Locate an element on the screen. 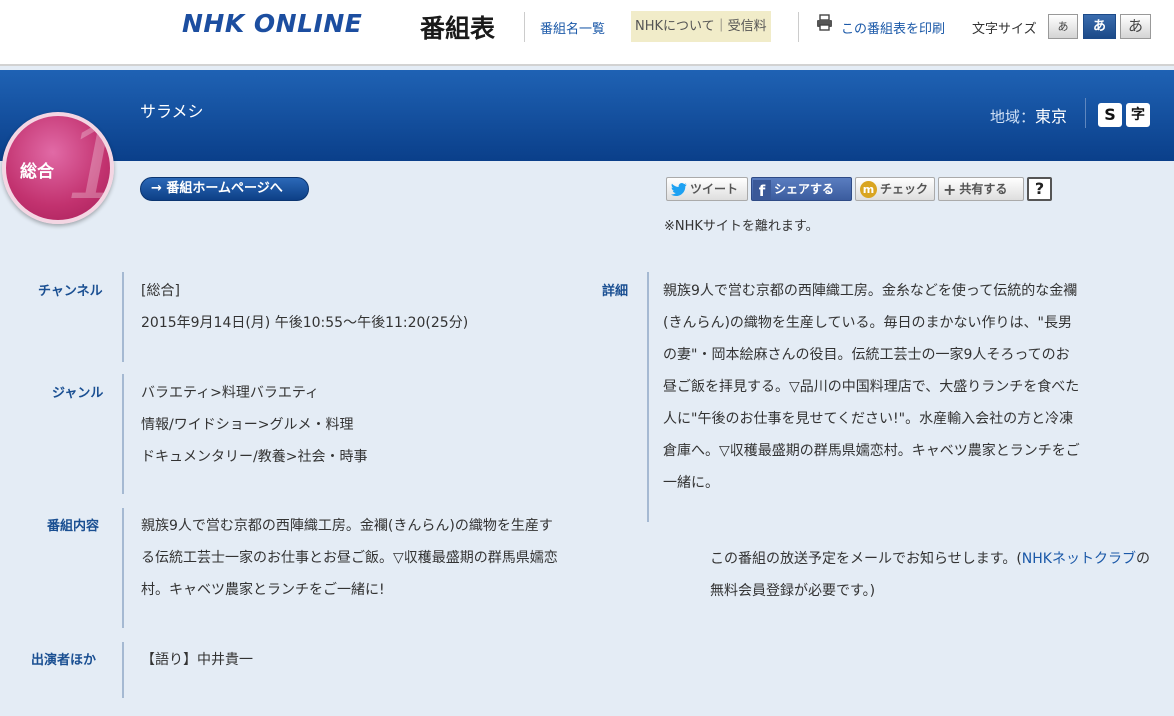  content-line: 親族9人で営む京都の西陣織工房。金襴(きんらん)の織物を生産す is located at coordinates (347, 526).